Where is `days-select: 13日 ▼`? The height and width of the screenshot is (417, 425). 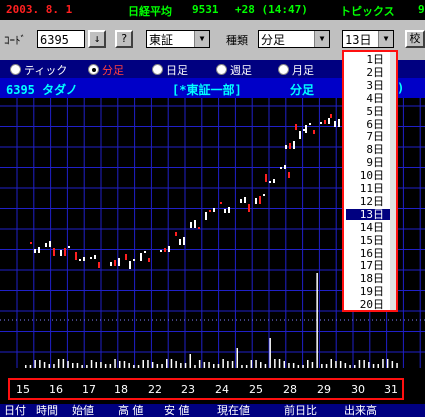 days-select: 13日 ▼ is located at coordinates (368, 39).